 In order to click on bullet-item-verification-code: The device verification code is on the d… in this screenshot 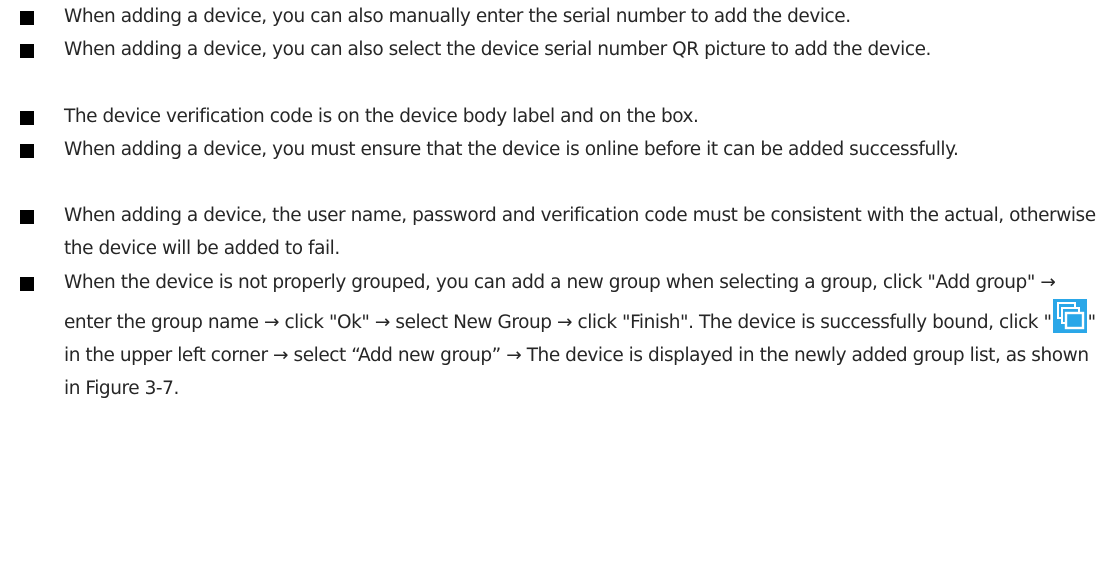, I will do `click(353, 116)`.